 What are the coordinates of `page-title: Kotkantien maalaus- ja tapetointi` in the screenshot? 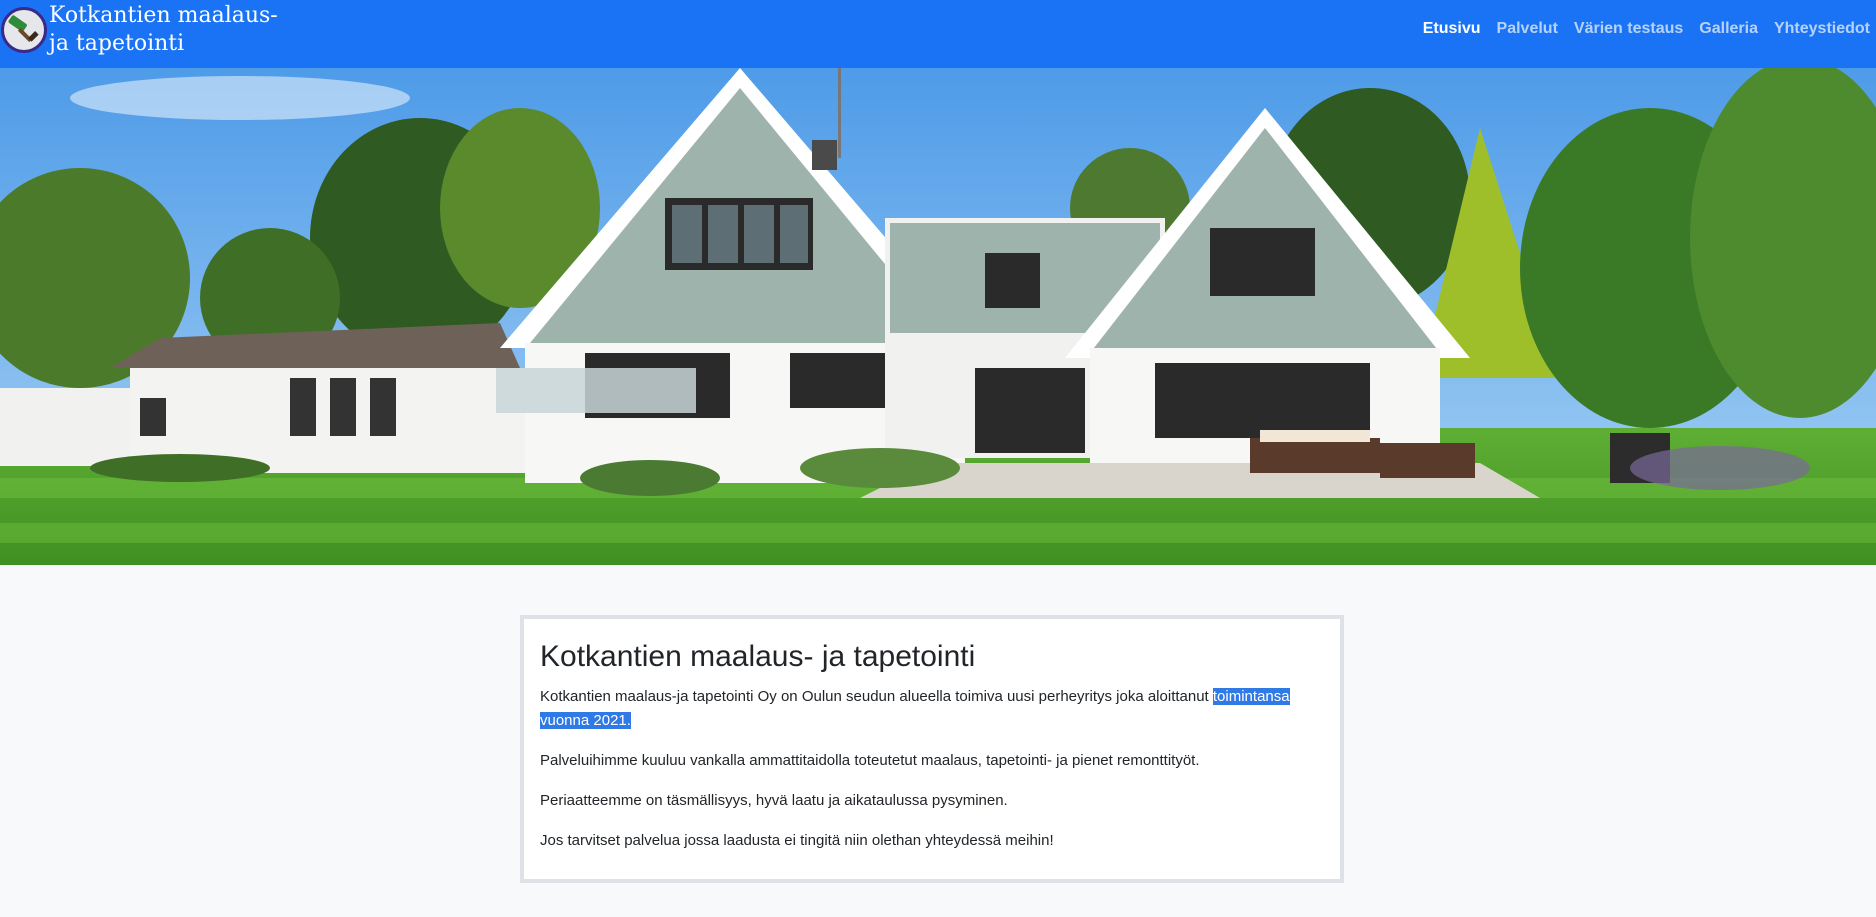 It's located at (758, 656).